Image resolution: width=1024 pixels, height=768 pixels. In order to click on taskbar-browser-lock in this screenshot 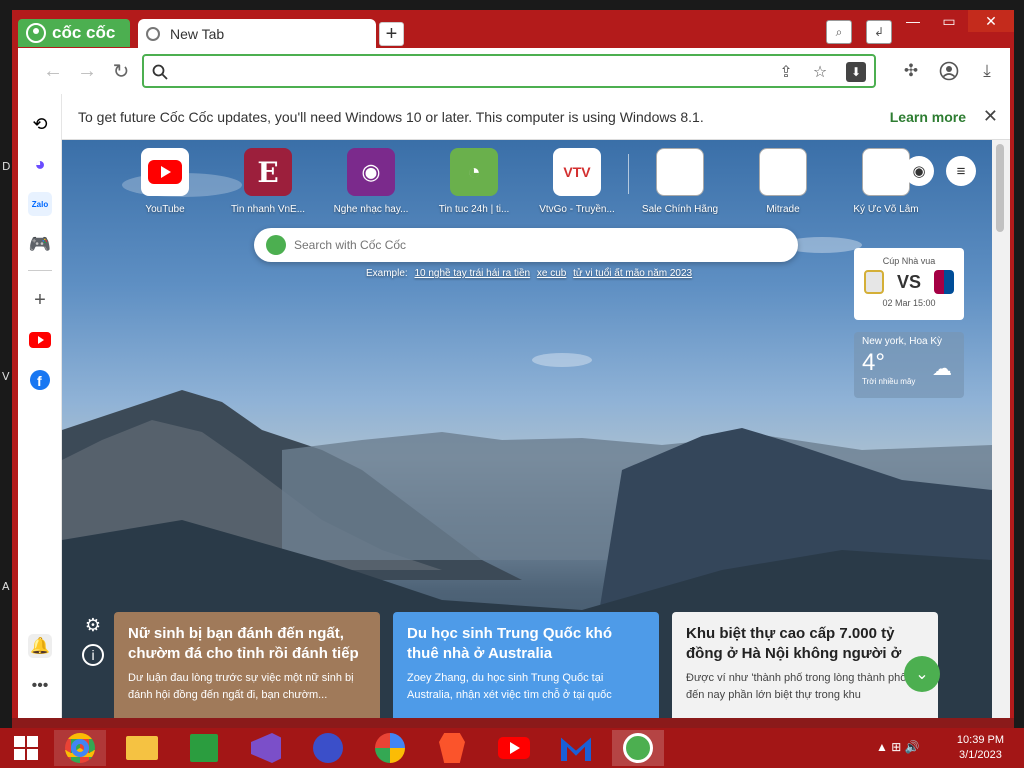, I will do `click(390, 748)`.